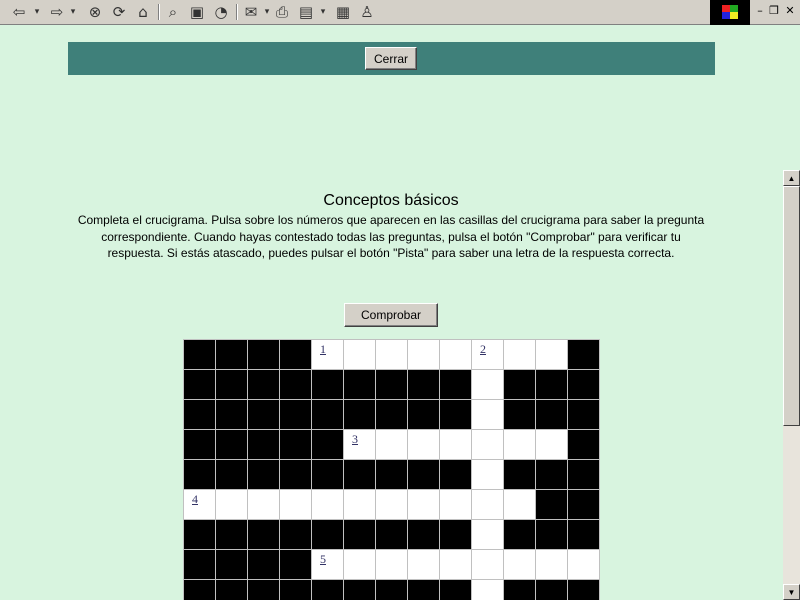 This screenshot has width=800, height=600. Describe the element at coordinates (95, 12) in the screenshot. I see `stop-icon: ⊗` at that location.